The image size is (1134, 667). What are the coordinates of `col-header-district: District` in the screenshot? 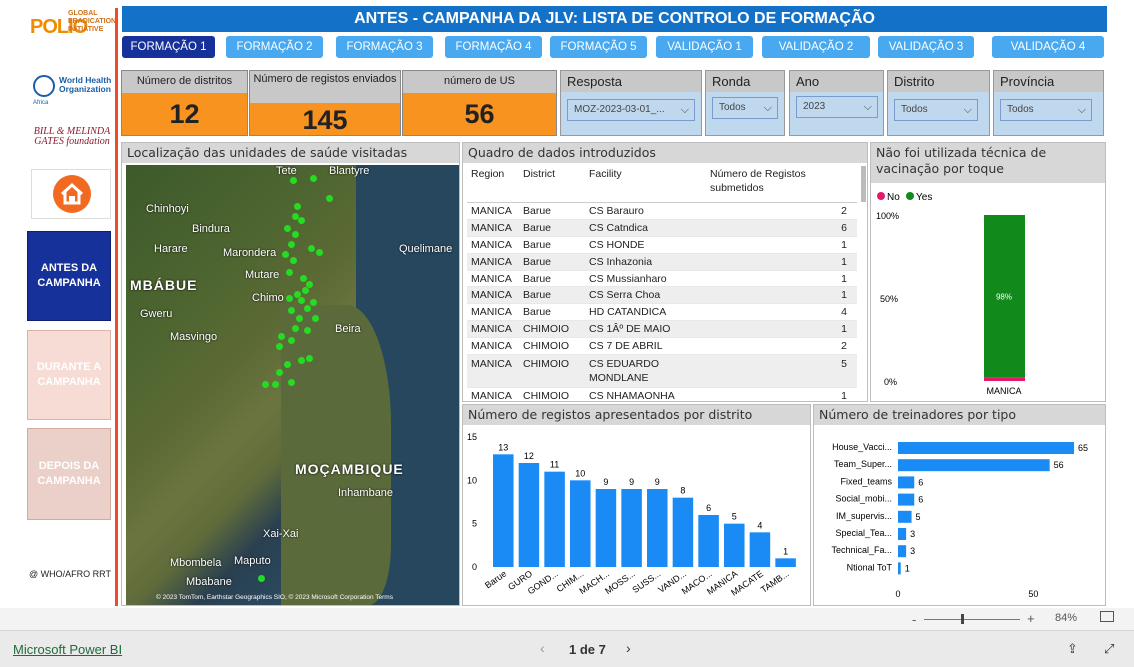 It's located at (539, 174).